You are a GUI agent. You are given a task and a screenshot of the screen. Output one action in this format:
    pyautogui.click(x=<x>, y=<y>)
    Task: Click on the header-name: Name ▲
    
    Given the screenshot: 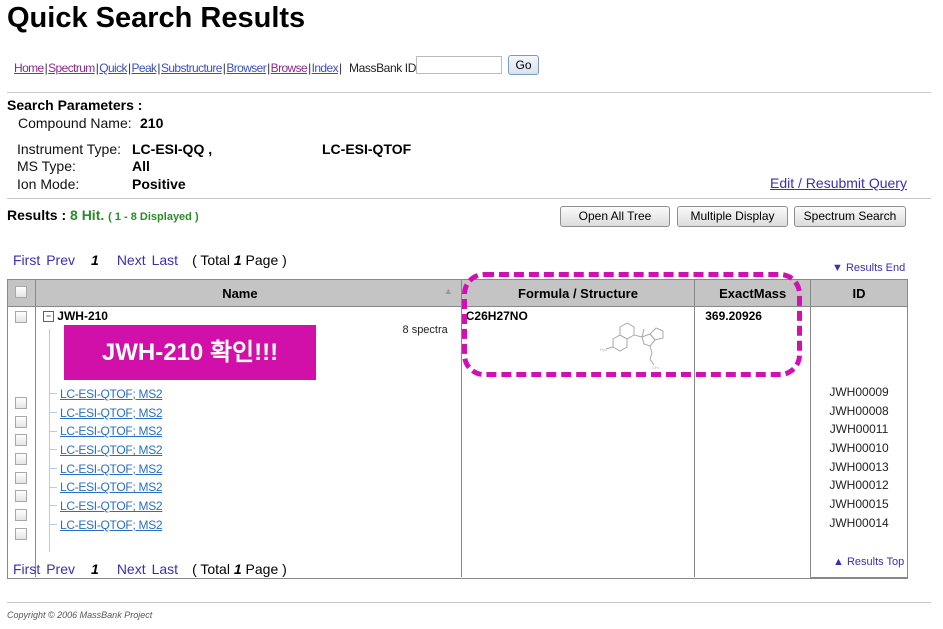 What is the action you would take?
    pyautogui.click(x=248, y=293)
    